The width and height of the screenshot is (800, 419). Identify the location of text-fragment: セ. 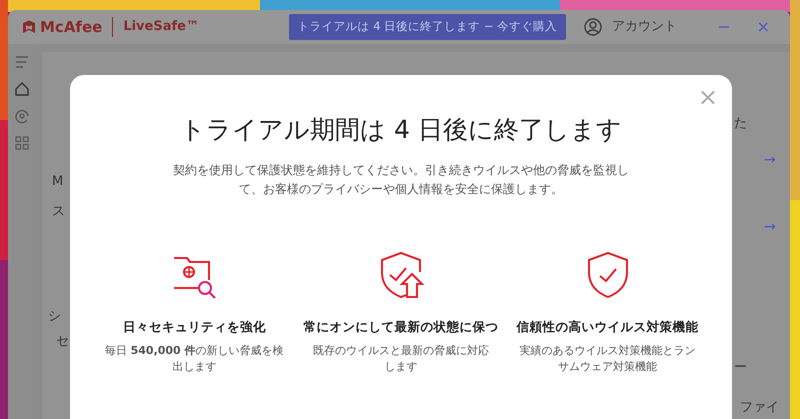
(62, 342).